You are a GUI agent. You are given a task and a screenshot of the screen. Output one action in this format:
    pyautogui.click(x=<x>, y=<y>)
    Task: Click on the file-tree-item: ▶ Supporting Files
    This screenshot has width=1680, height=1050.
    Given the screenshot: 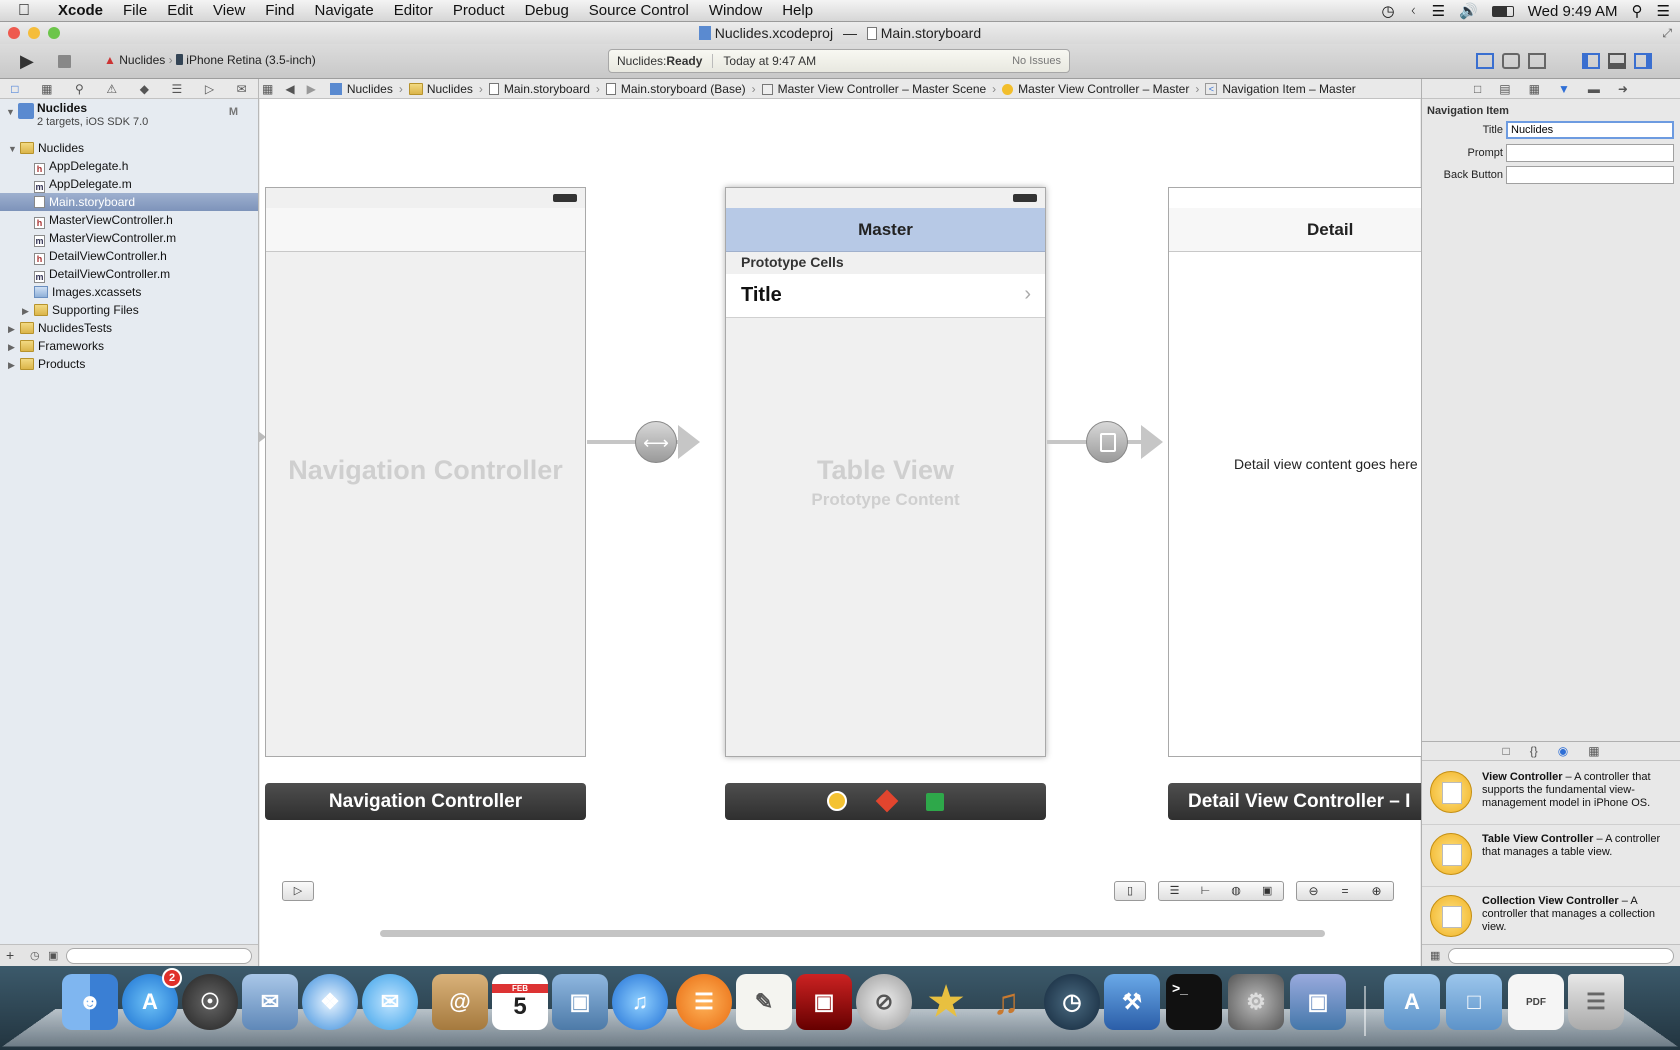 What is the action you would take?
    pyautogui.click(x=129, y=310)
    